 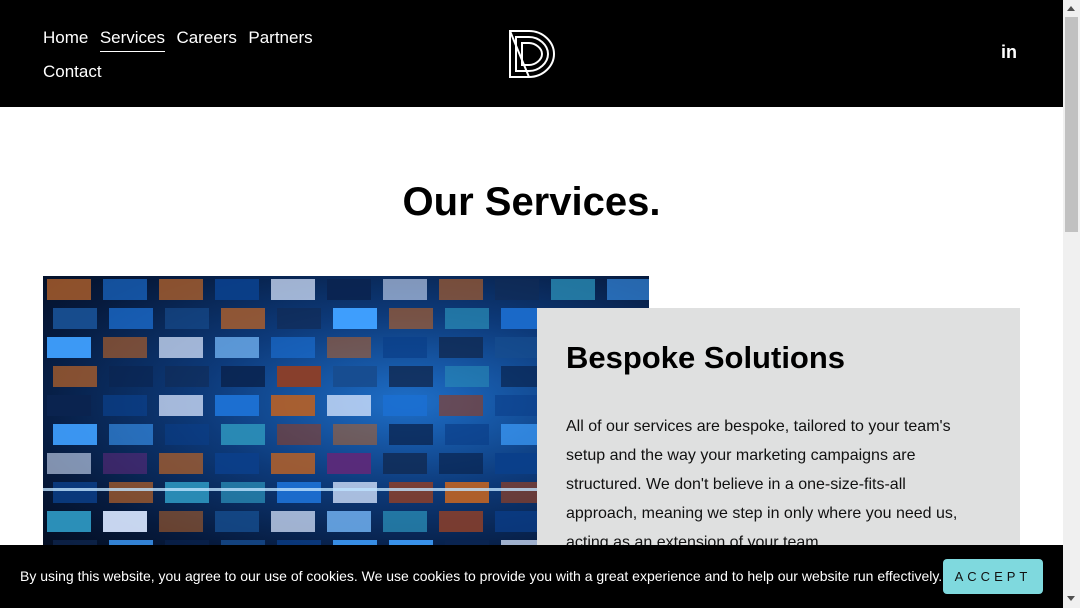 I want to click on linkedin-icon: in, so click(x=1009, y=52).